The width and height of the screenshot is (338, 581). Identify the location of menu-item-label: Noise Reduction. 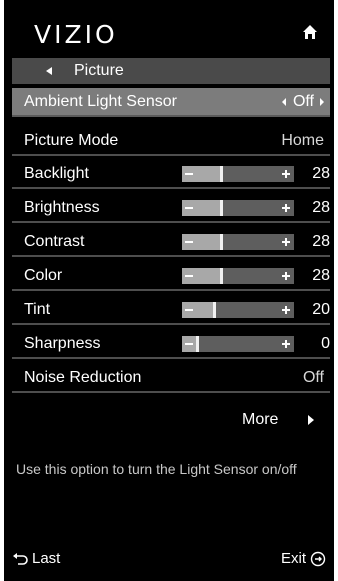
(83, 377).